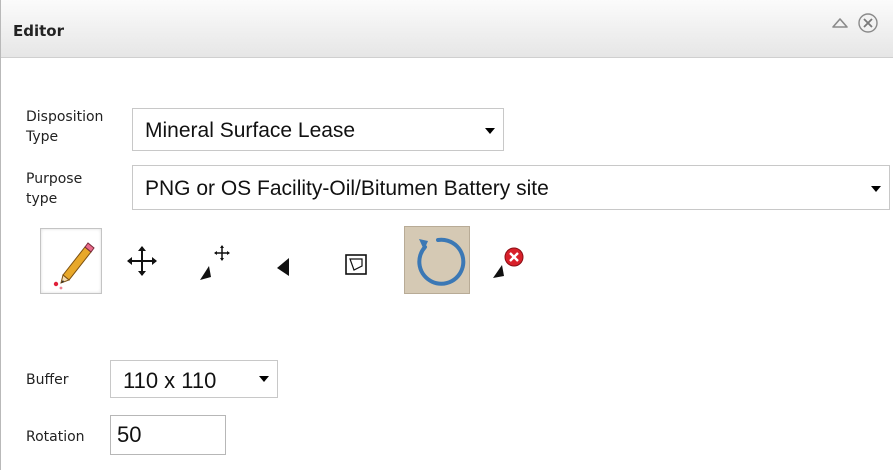 The image size is (893, 470). Describe the element at coordinates (42, 199) in the screenshot. I see `purpose-type-label-line2: type` at that location.